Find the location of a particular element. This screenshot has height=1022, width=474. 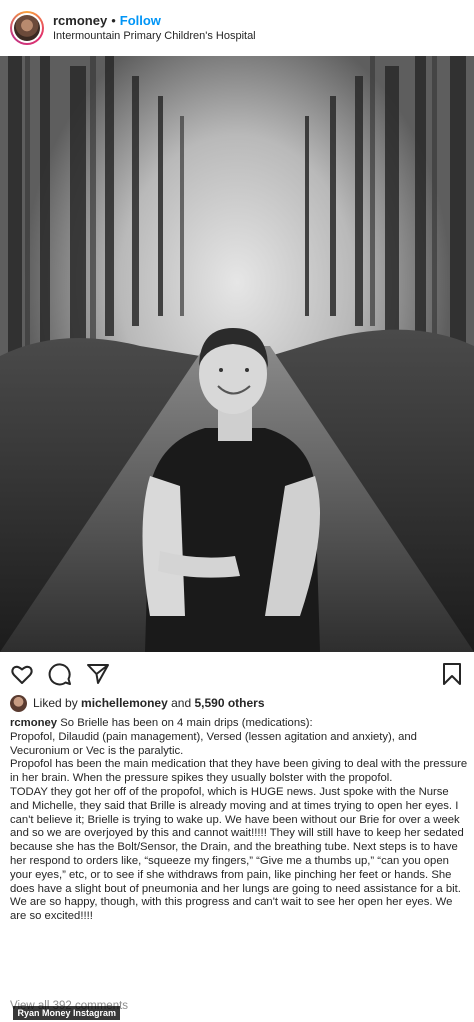

bookmark-icon is located at coordinates (452, 674).